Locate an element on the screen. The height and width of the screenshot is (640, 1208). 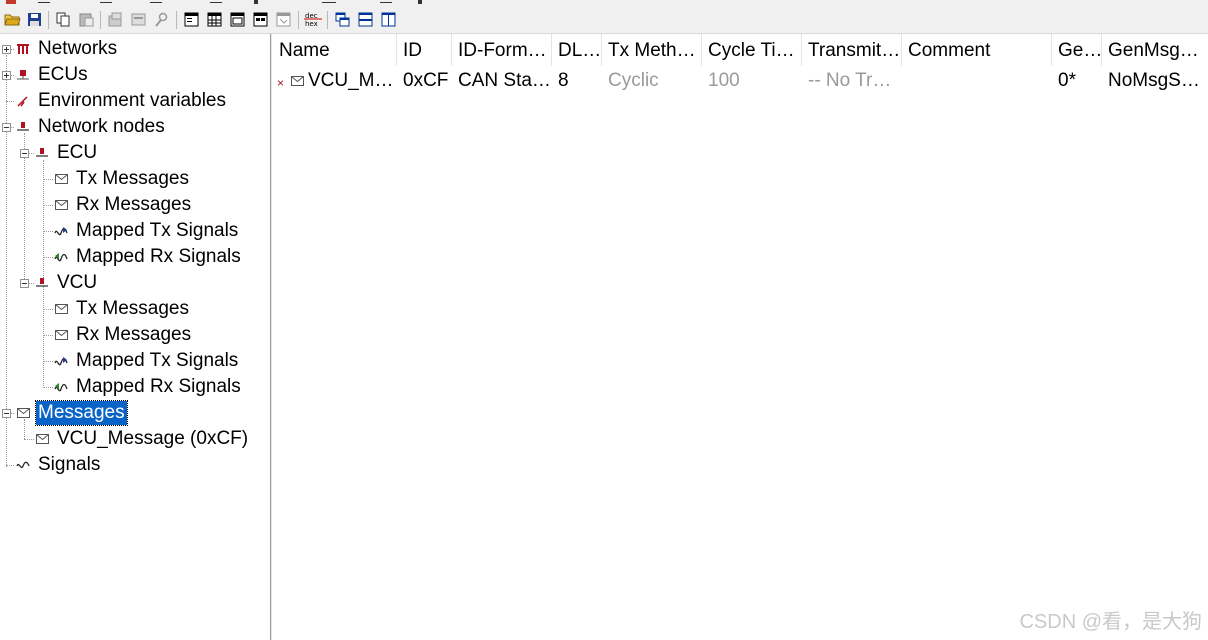
tree-item-messages: Messages is located at coordinates (72, 413).